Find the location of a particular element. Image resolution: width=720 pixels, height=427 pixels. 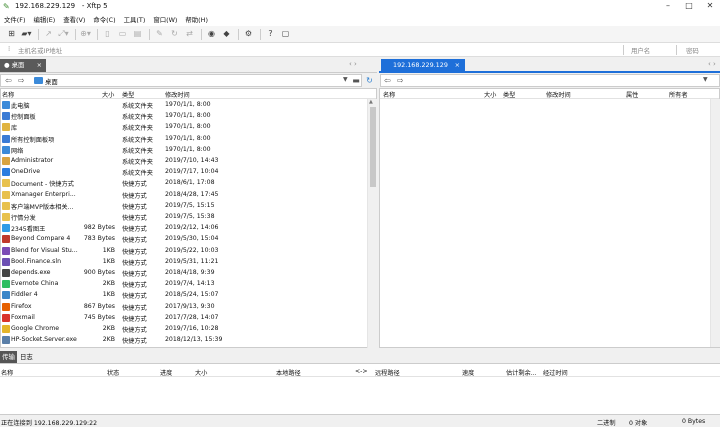

table-row: Google Chrome 2KB 快捷方式 2019/7/16, 10:28 is located at coordinates (184, 329).